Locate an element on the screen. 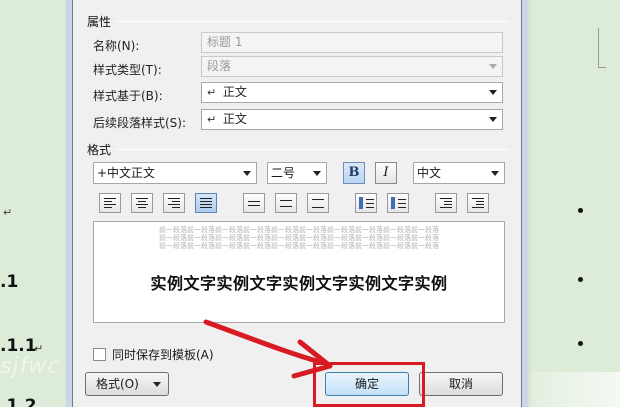 The image size is (620, 407). font-size-select: 二号 is located at coordinates (297, 173).